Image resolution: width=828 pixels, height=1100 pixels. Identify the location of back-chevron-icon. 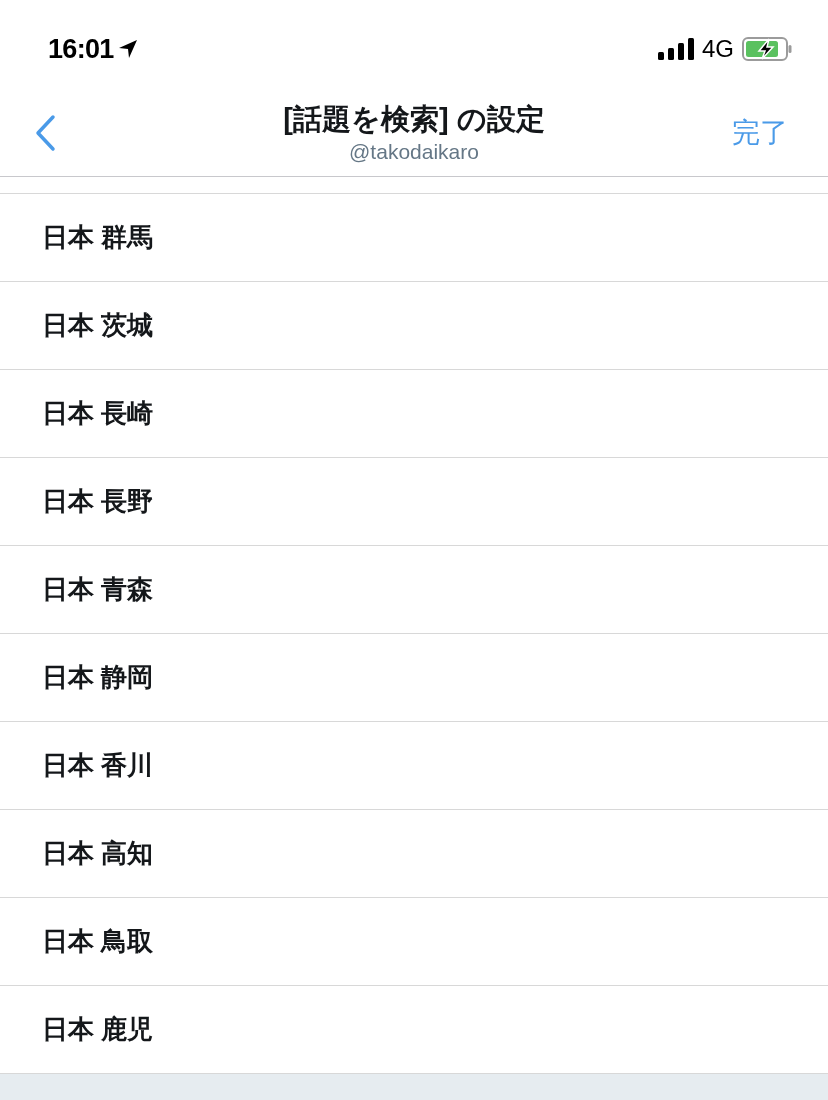
(45, 133).